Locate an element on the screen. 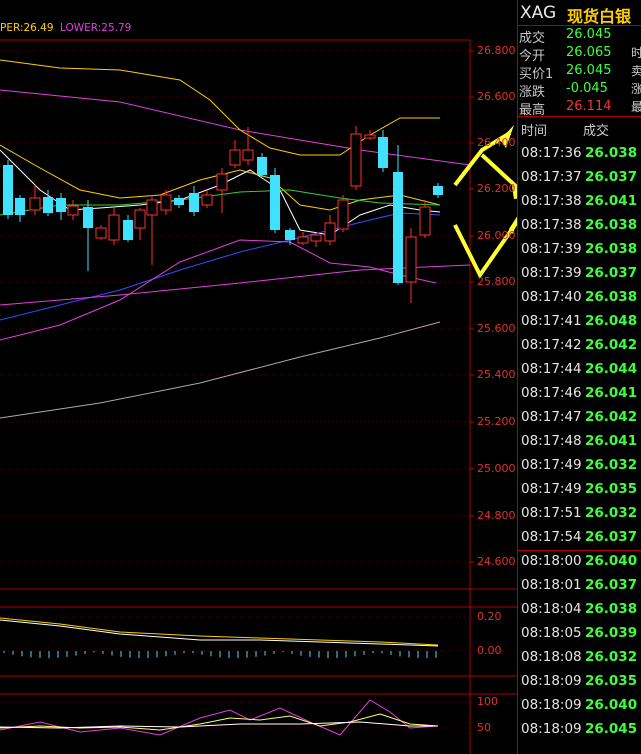 Image resolution: width=641 pixels, height=754 pixels. symbol-code: XAG is located at coordinates (538, 13).